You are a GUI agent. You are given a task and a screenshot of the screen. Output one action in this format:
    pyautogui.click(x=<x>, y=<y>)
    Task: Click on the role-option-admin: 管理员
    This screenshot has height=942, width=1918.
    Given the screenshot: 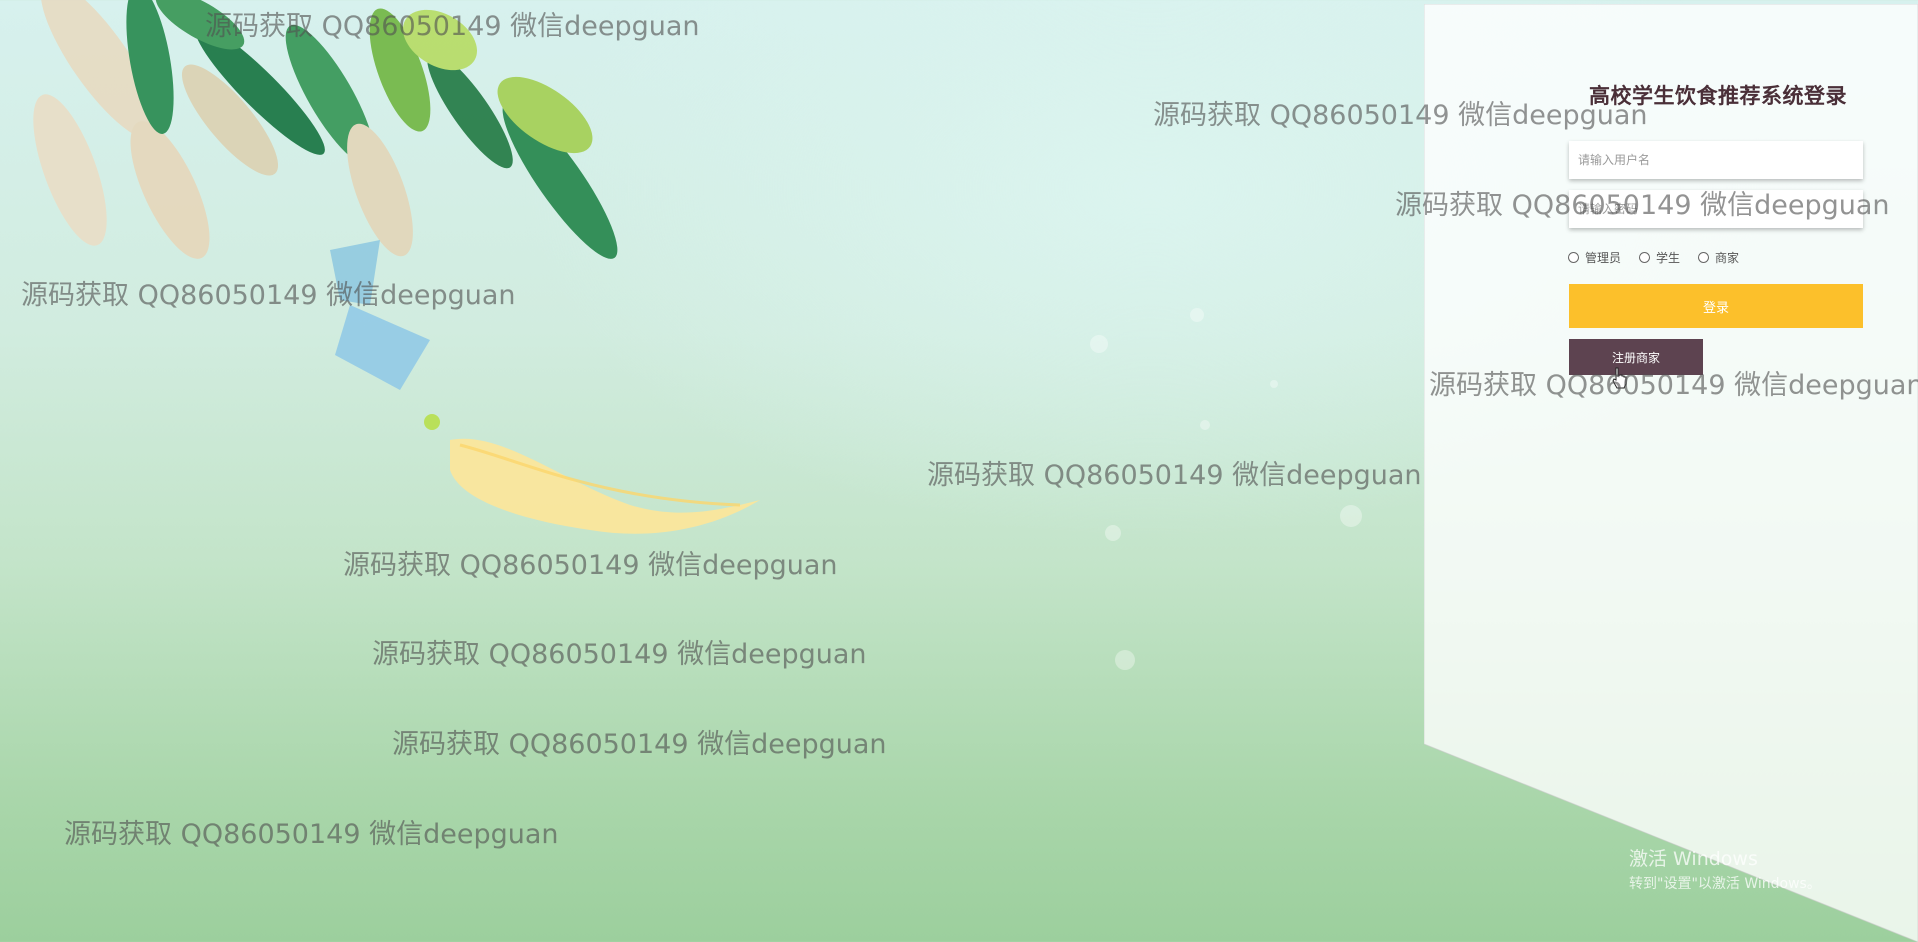 What is the action you would take?
    pyautogui.click(x=1594, y=257)
    